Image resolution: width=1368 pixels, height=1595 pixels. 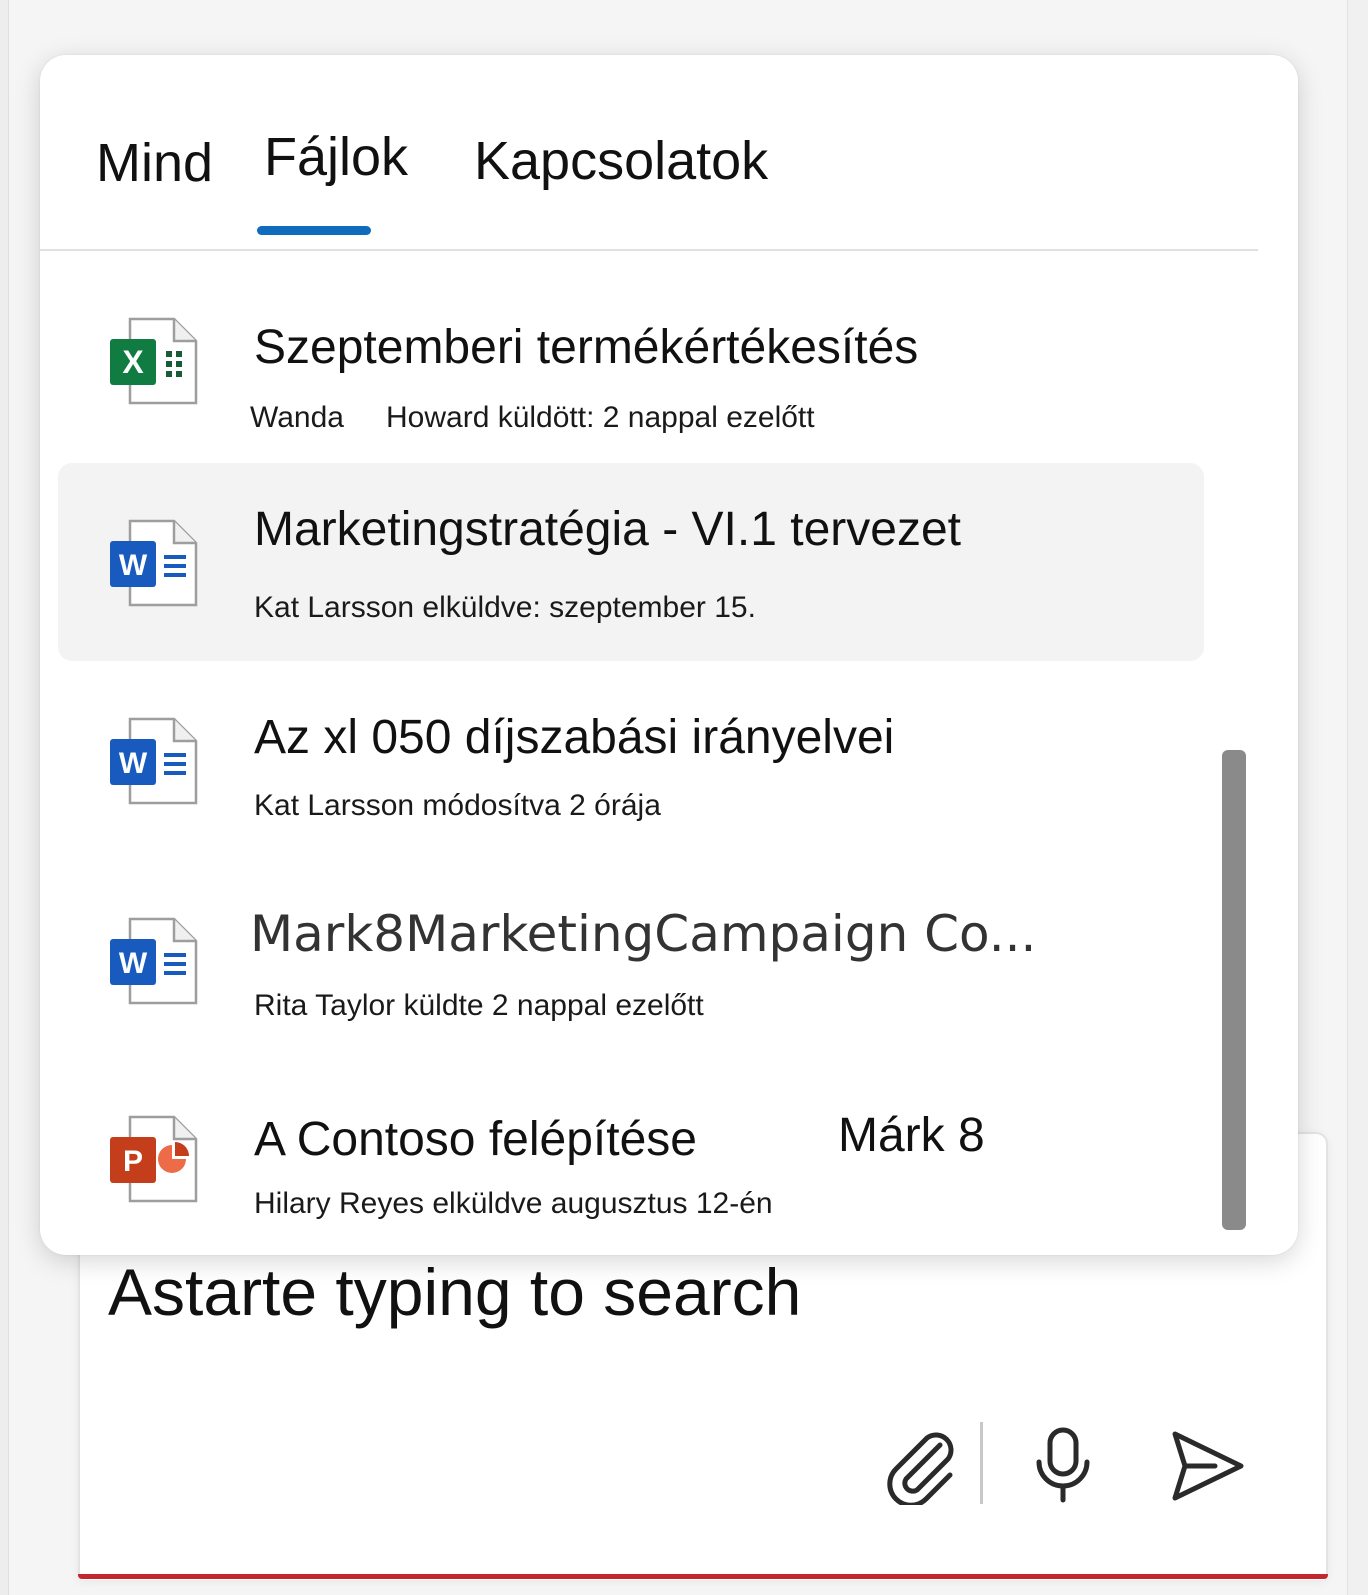 I want to click on file-subtitle: Hilary Reyes elküldve augusztus 12-én, so click(x=513, y=1203).